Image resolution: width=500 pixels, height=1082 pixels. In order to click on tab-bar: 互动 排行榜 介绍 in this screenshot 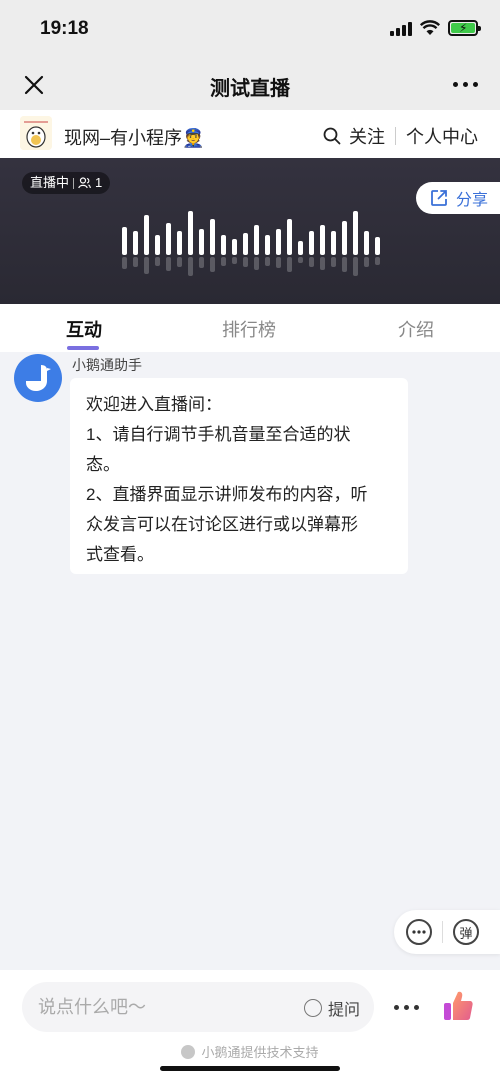, I will do `click(250, 328)`.